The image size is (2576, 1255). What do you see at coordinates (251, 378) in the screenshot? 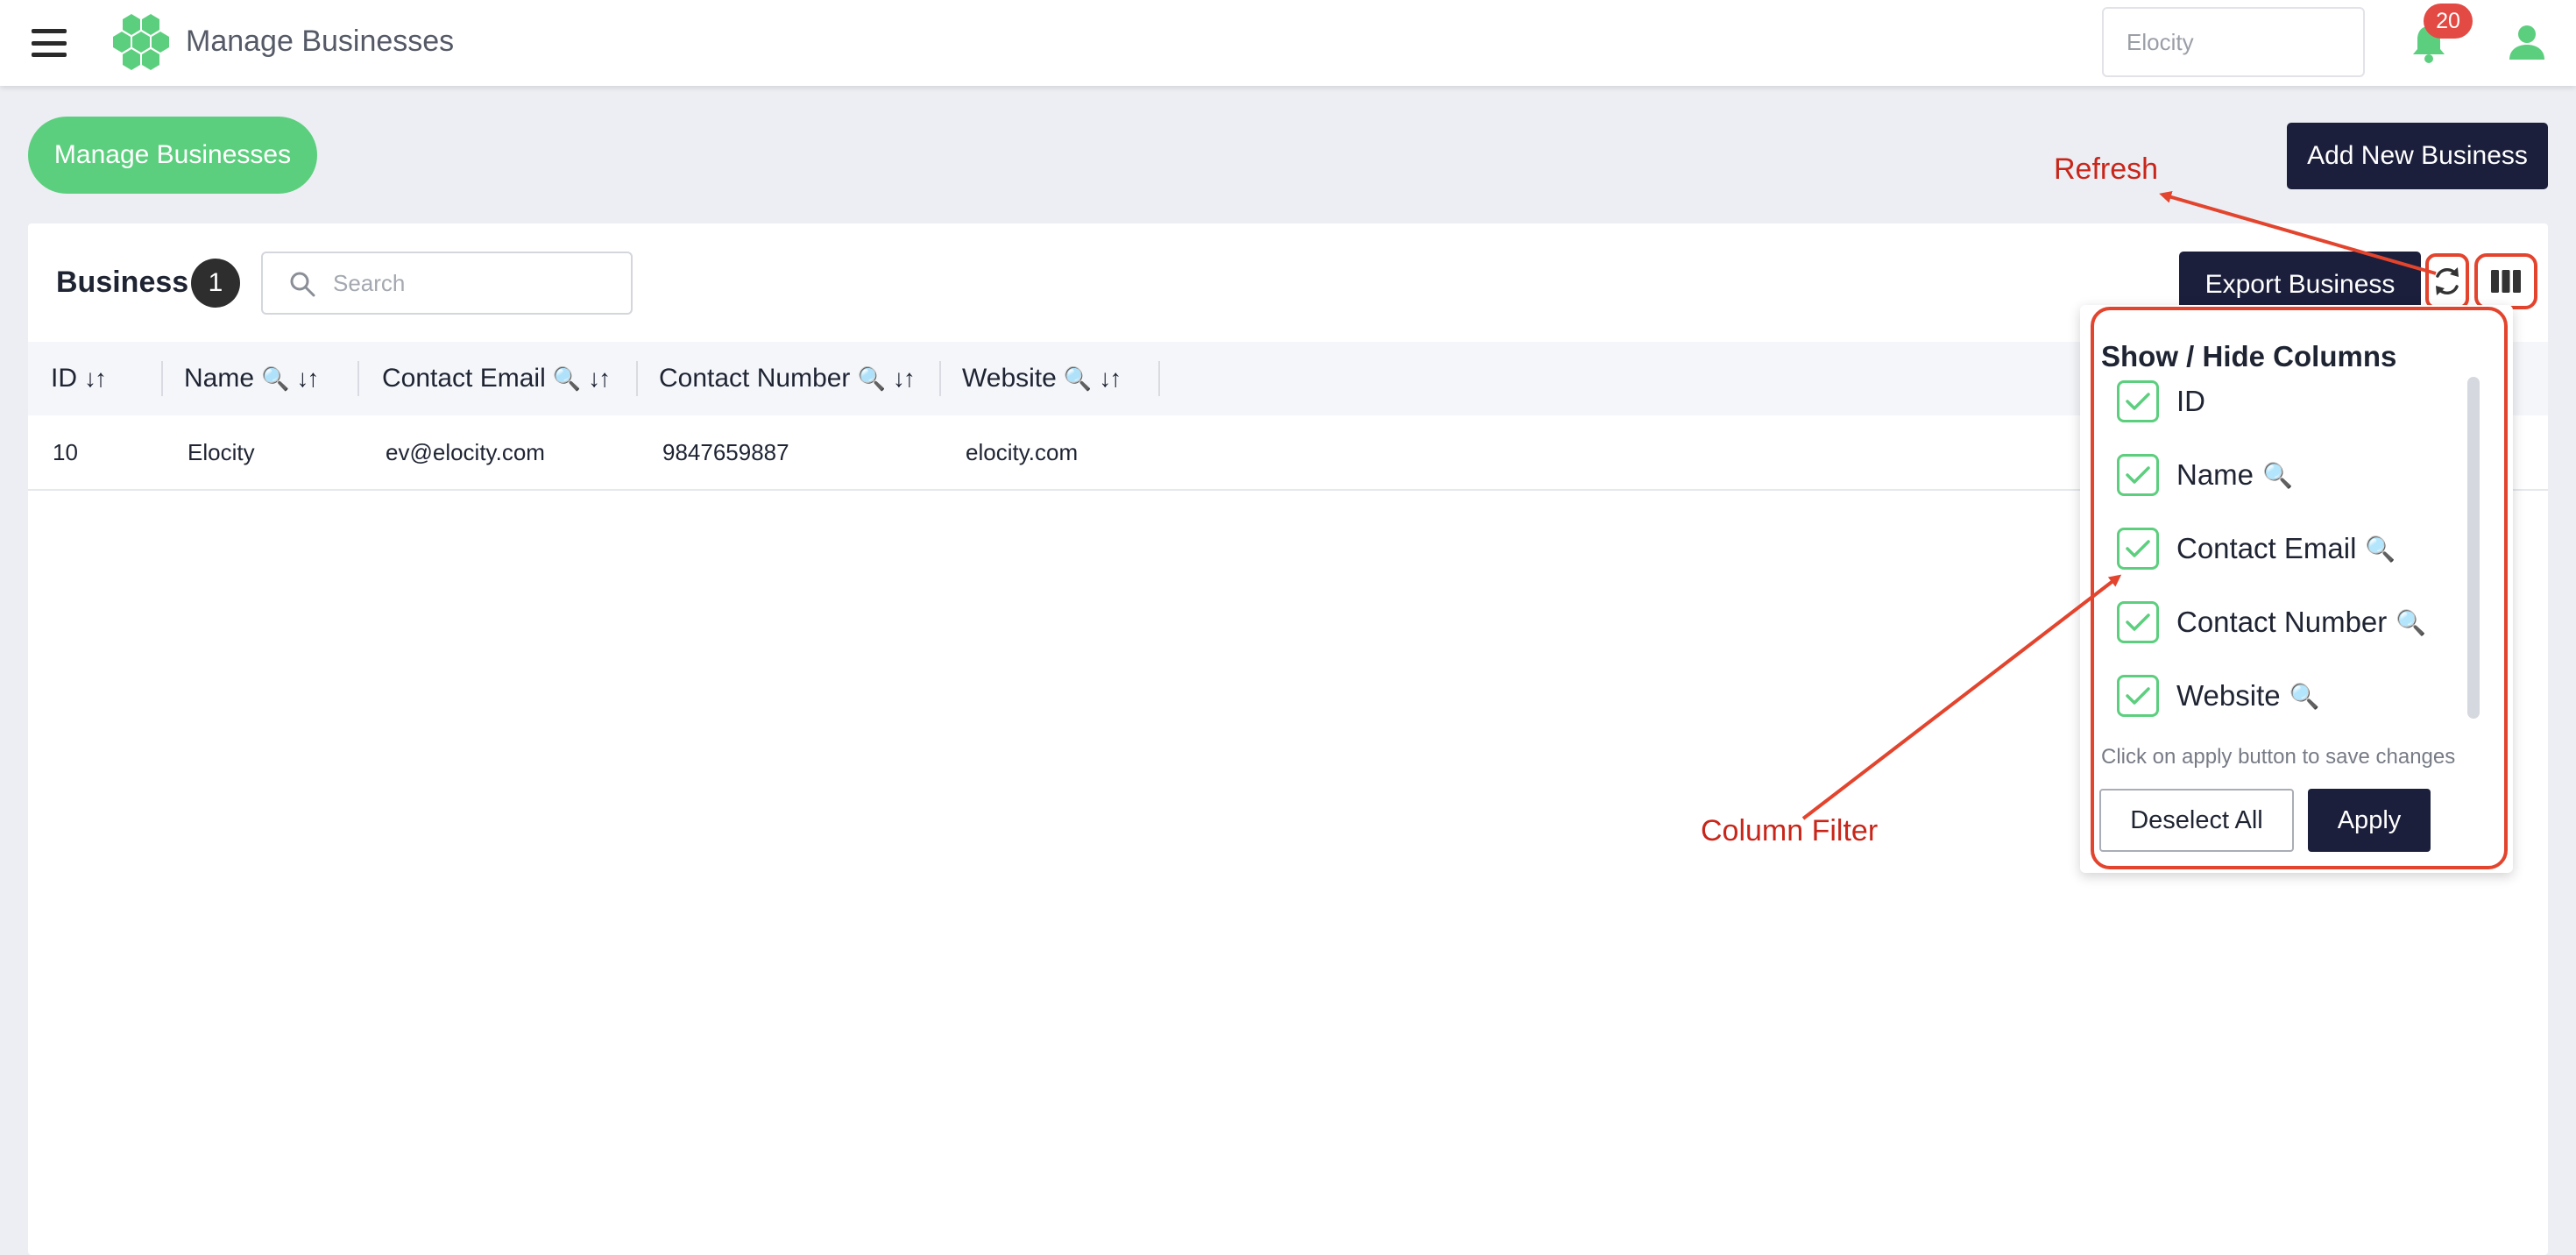
I see `column-header-name: Name 🔍 ↓↑` at bounding box center [251, 378].